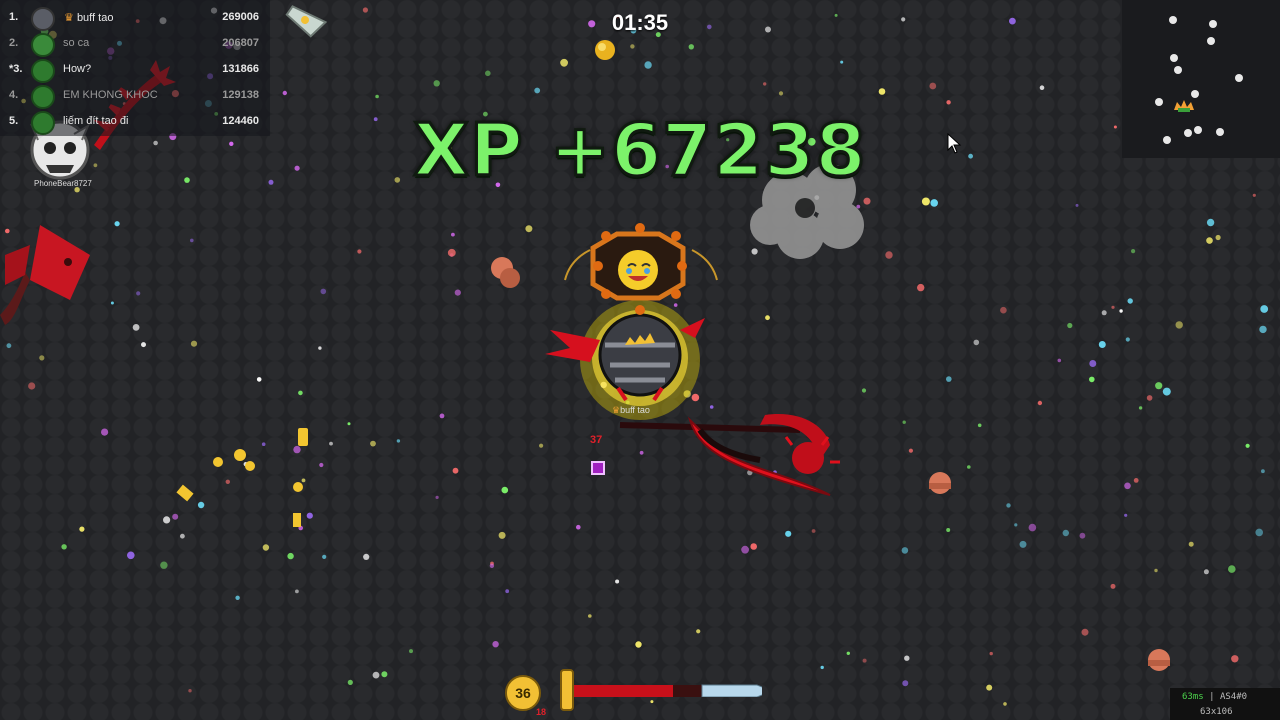  Describe the element at coordinates (135, 95) in the screenshot. I see `leaderboard-row: 4. EM KHONG KHOC 129138` at that location.